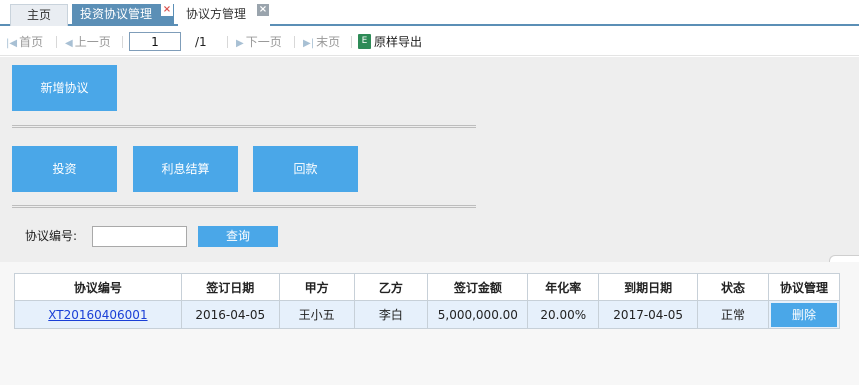 This screenshot has height=385, width=859. What do you see at coordinates (216, 14) in the screenshot?
I see `tab-label: 协议方管理` at bounding box center [216, 14].